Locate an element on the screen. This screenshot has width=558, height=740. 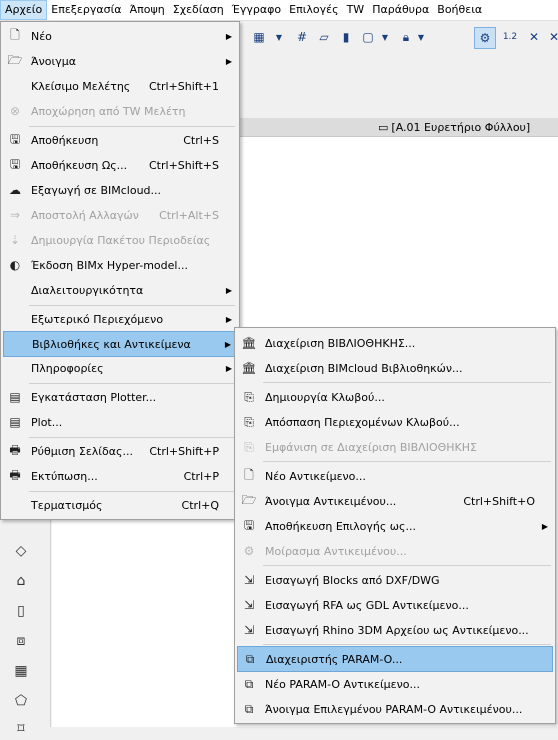
suspend-groups-icon: ⚙ is located at coordinates (485, 38).